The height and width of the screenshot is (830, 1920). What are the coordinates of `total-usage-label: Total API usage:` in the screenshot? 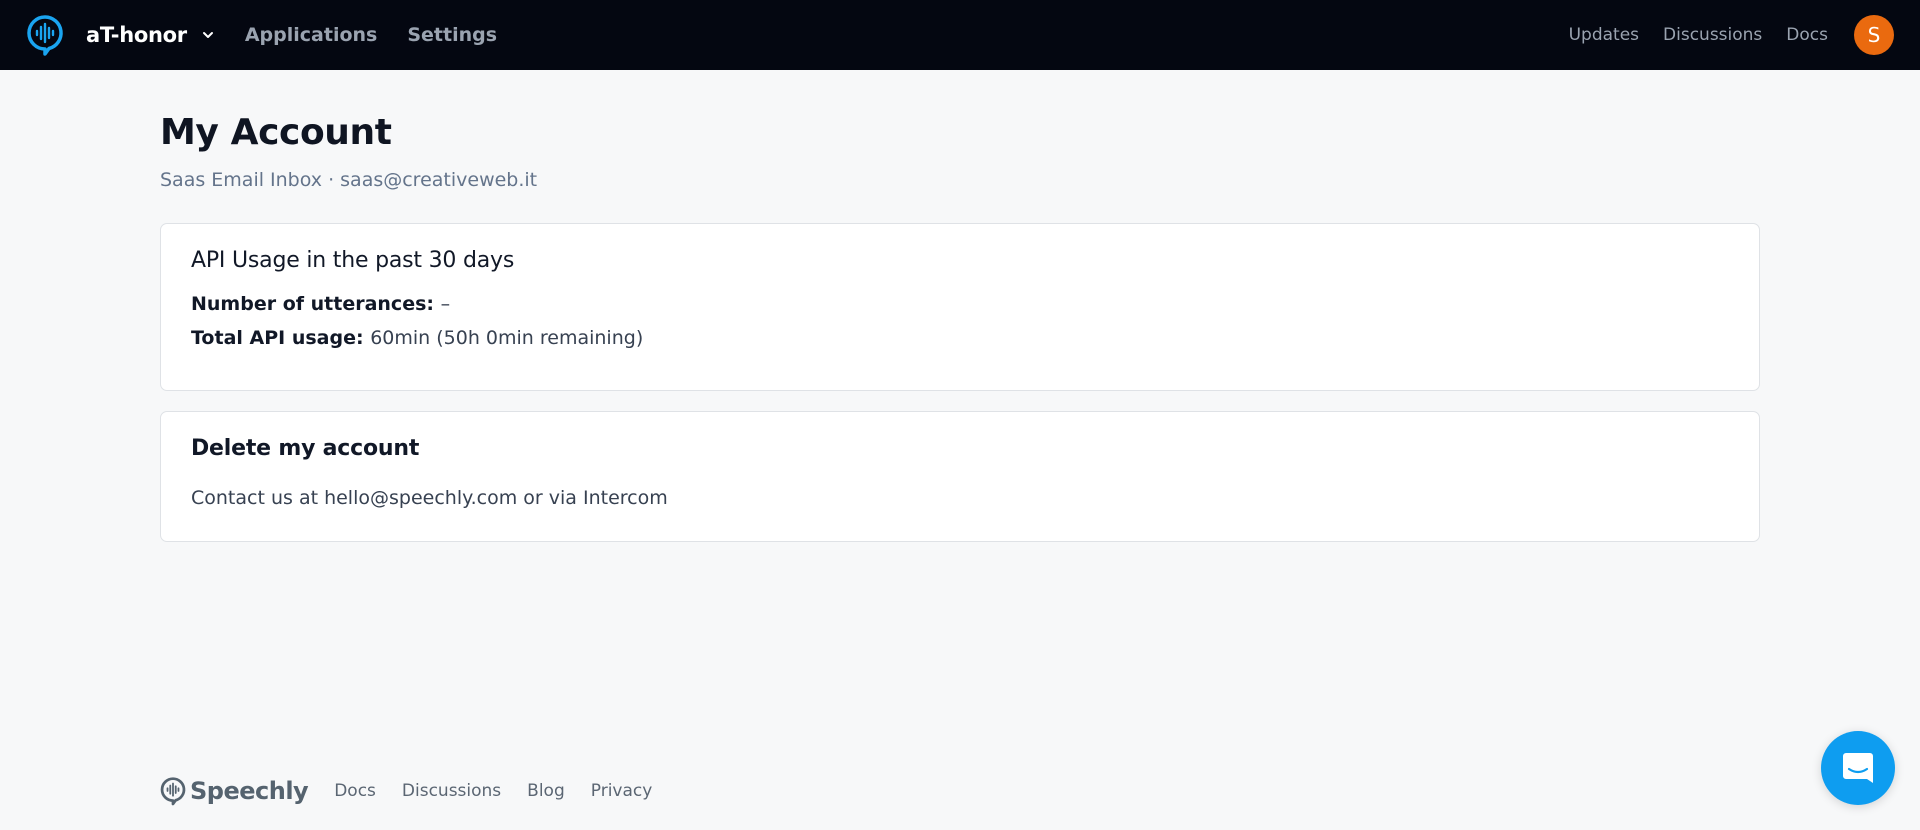 It's located at (281, 338).